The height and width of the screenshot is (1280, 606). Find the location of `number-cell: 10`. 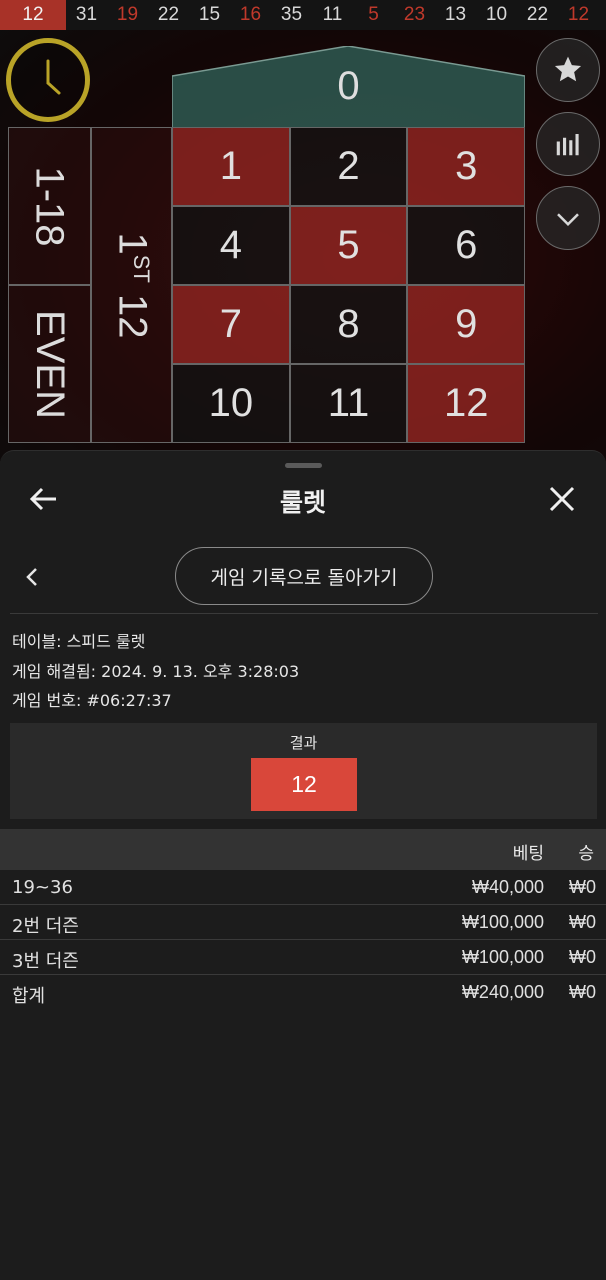

number-cell: 10 is located at coordinates (231, 403).